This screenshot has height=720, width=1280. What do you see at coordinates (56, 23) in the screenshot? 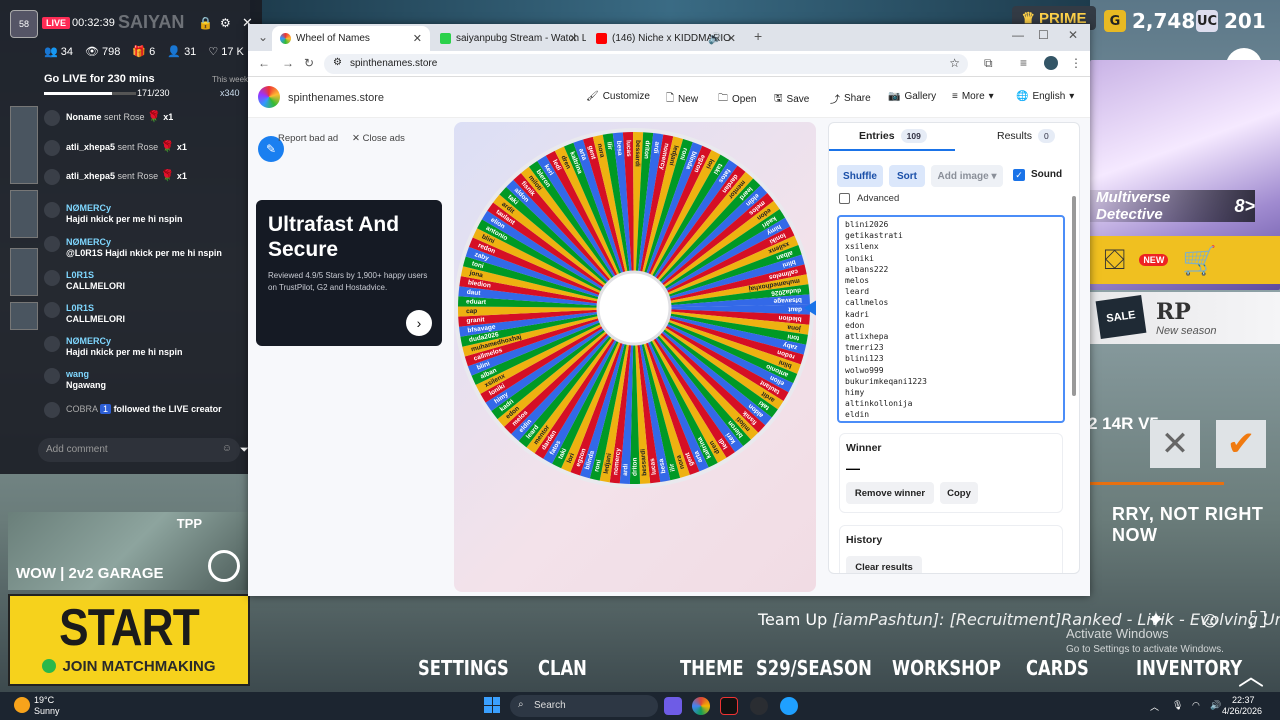
I see `live-badge: LIVE` at bounding box center [56, 23].